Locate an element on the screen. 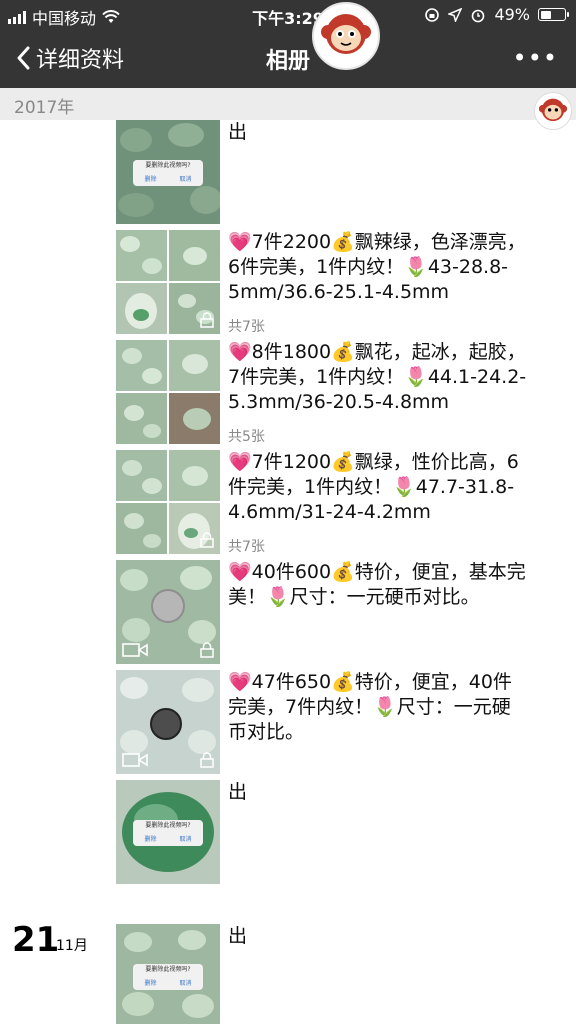 The image size is (576, 1024). avatar-small is located at coordinates (553, 111).